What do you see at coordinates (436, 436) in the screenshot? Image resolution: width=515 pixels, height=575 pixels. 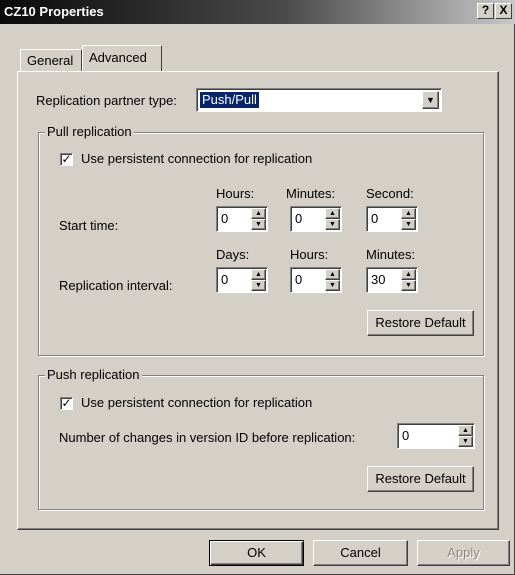 I see `changes-count-spinner: 0 ▲ ▼` at bounding box center [436, 436].